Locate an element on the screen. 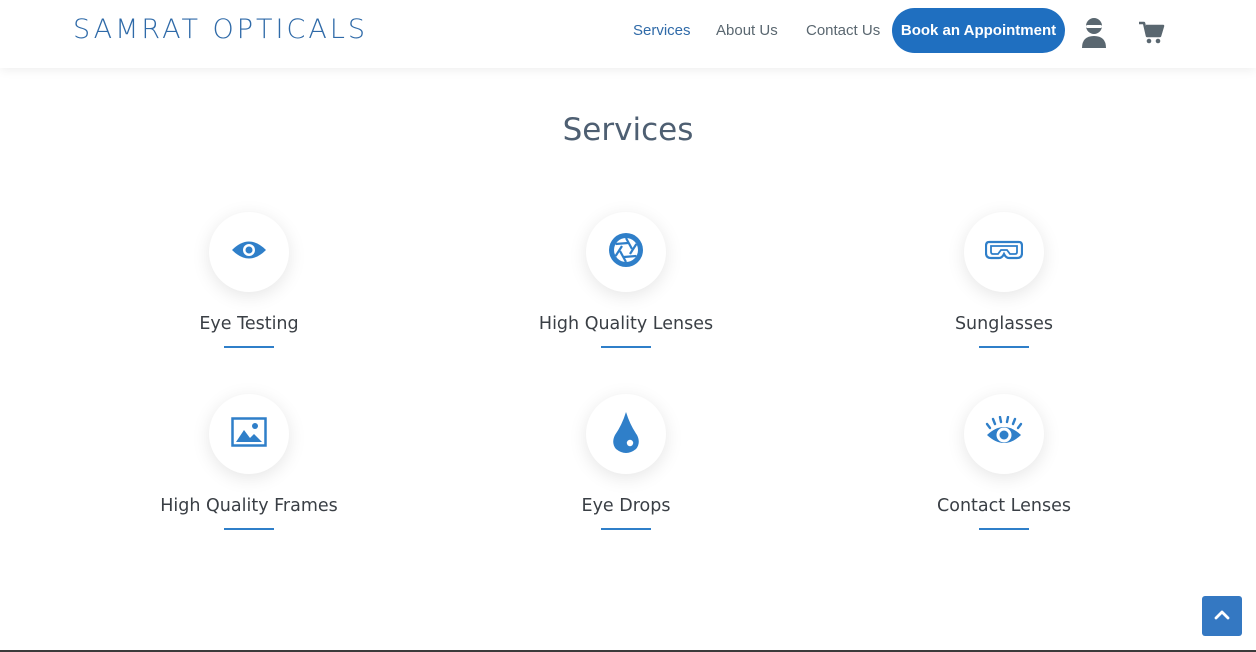 The image size is (1256, 652). service-eye-drops: Eye Drops is located at coordinates (626, 462).